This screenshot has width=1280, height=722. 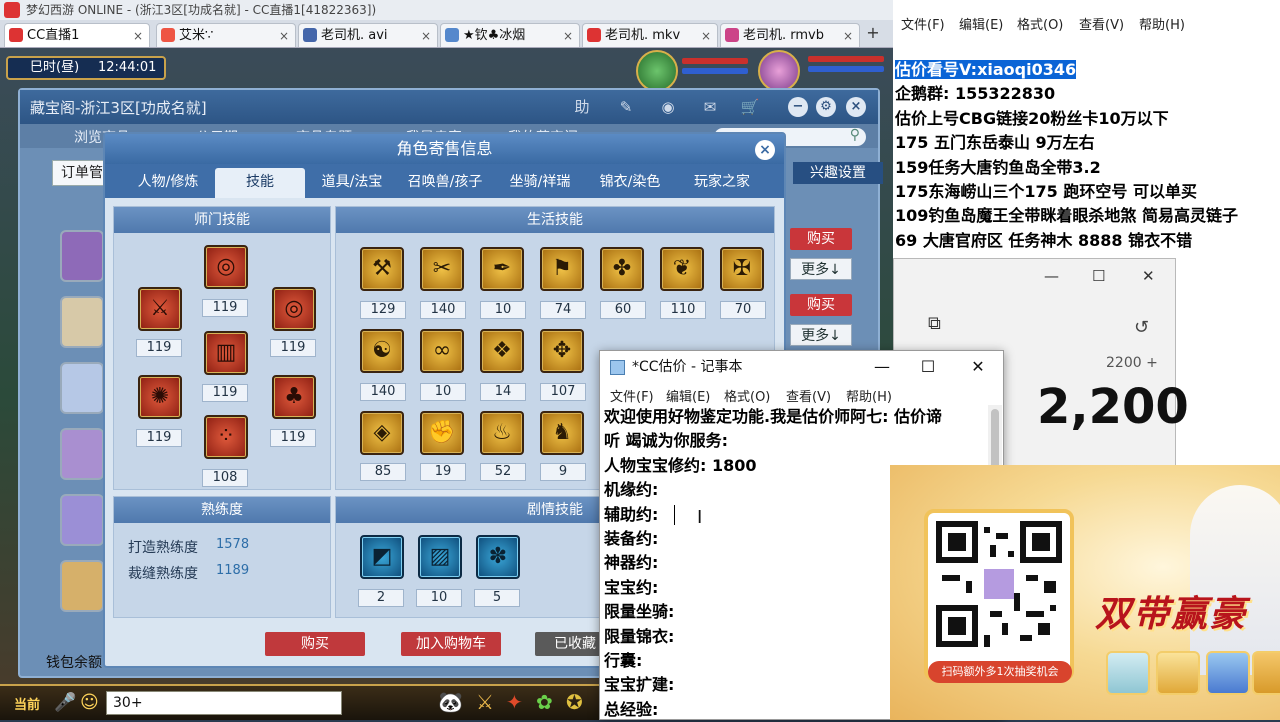 I want to click on life-skill-icon: ☯, so click(x=382, y=351).